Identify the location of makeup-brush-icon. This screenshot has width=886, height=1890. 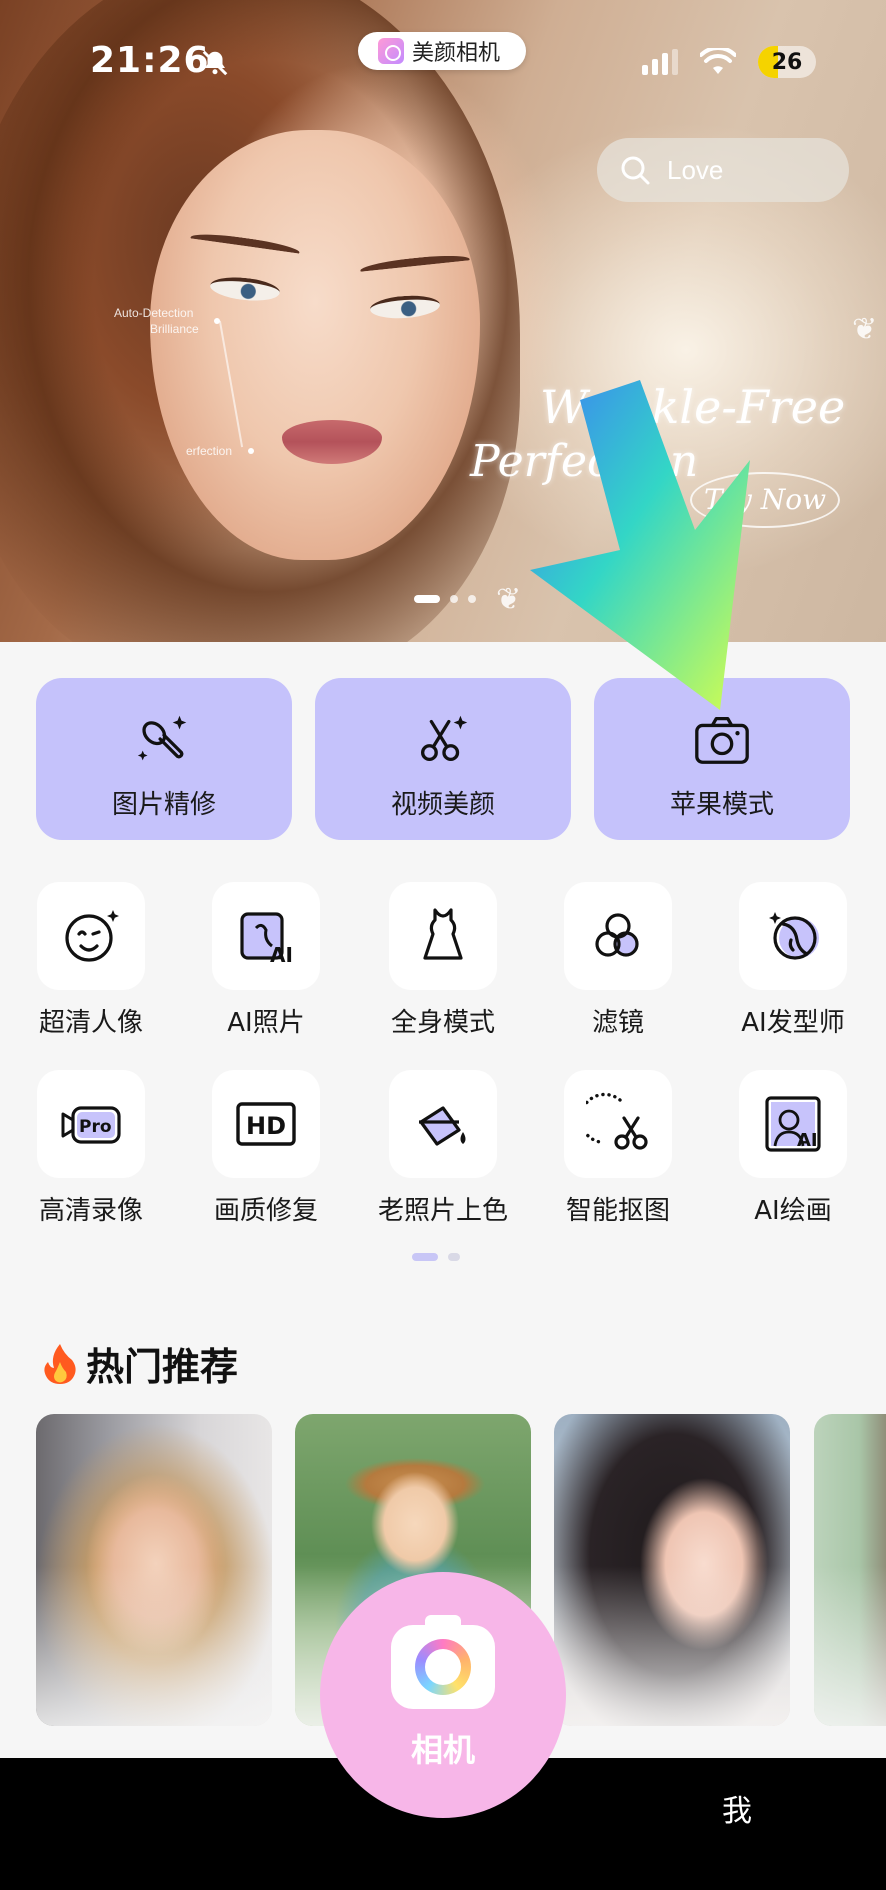
(162, 738).